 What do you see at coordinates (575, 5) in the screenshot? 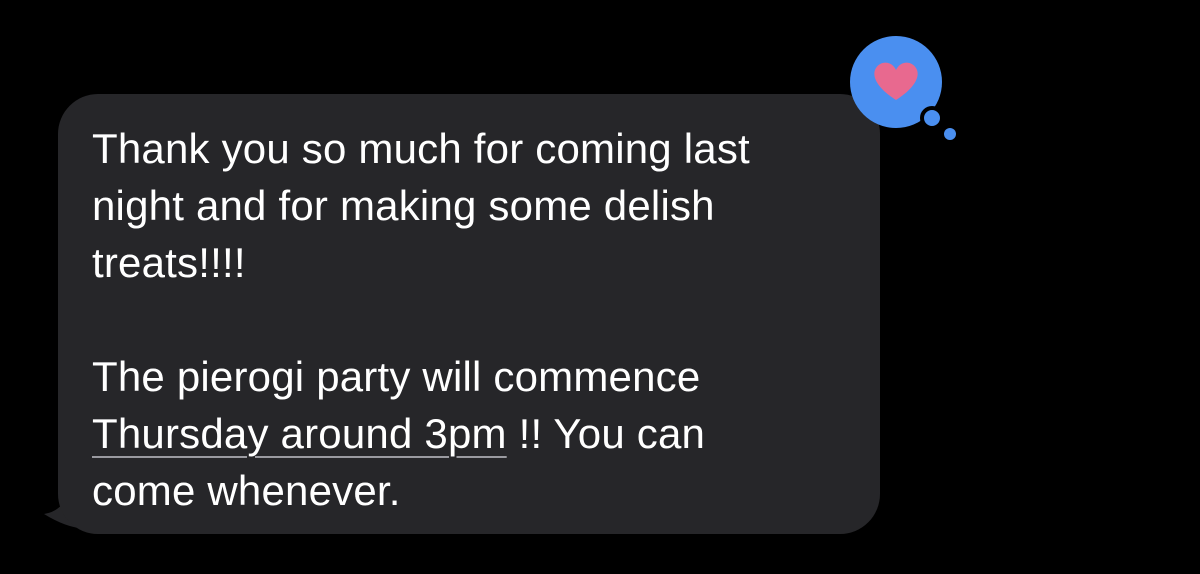
I see `partial-header-glyph` at bounding box center [575, 5].